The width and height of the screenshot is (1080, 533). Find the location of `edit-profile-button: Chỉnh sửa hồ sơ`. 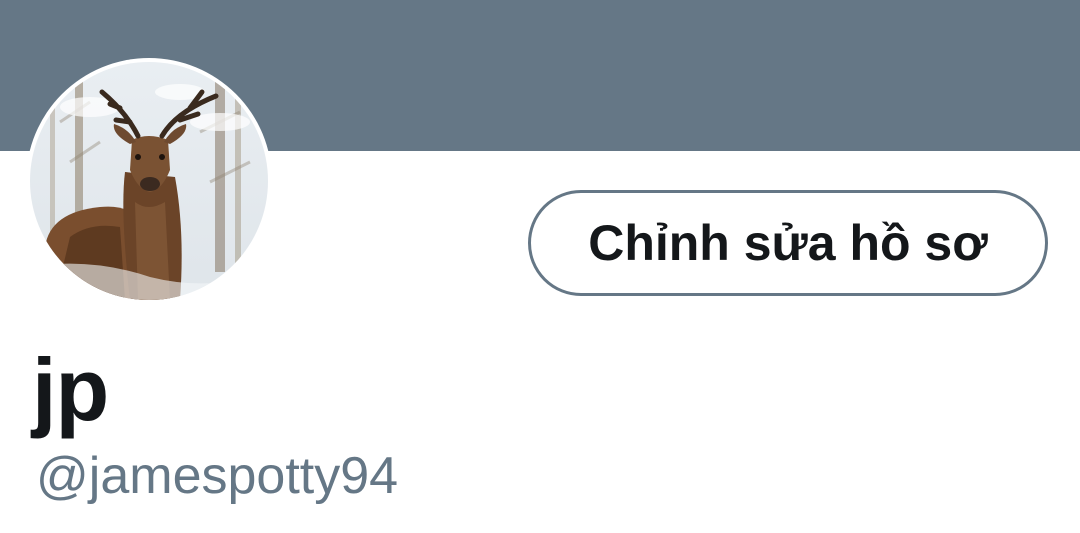

edit-profile-button: Chỉnh sửa hồ sơ is located at coordinates (788, 243).